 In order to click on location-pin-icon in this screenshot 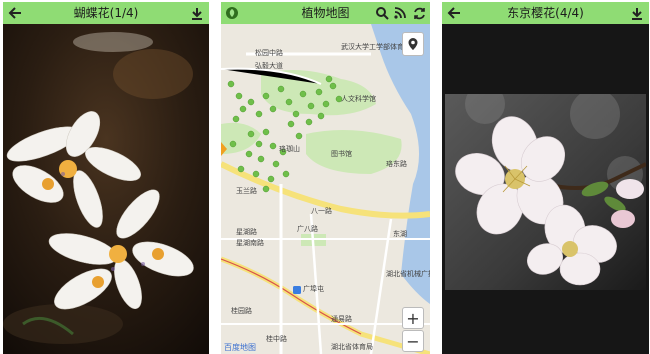, I will do `click(413, 44)`.